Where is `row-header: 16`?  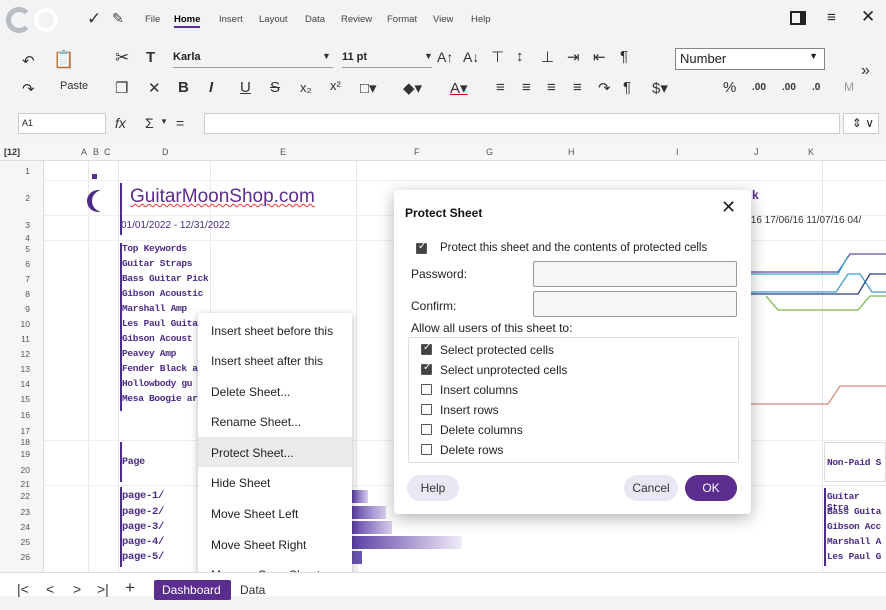 row-header: 16 is located at coordinates (15, 415).